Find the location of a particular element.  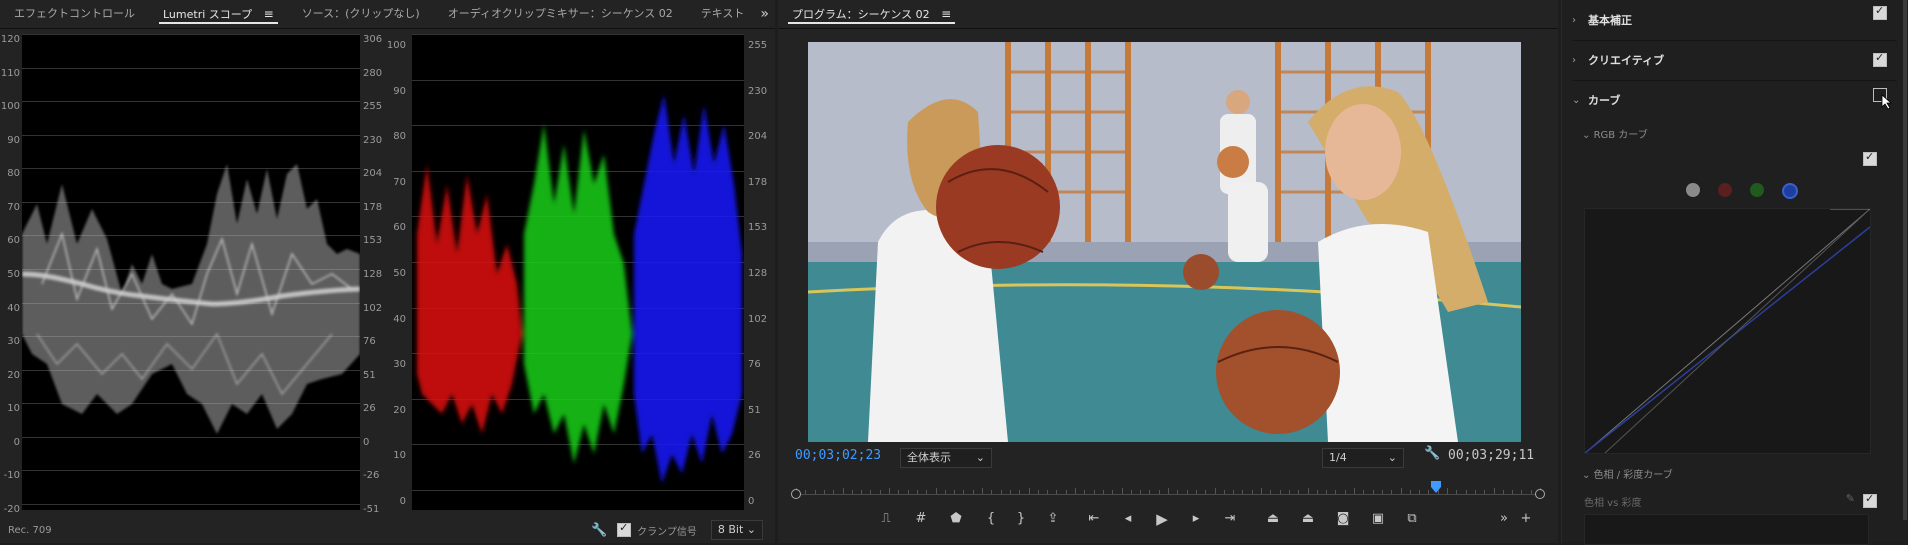

rgb-curve-checkbox is located at coordinates (1870, 158).